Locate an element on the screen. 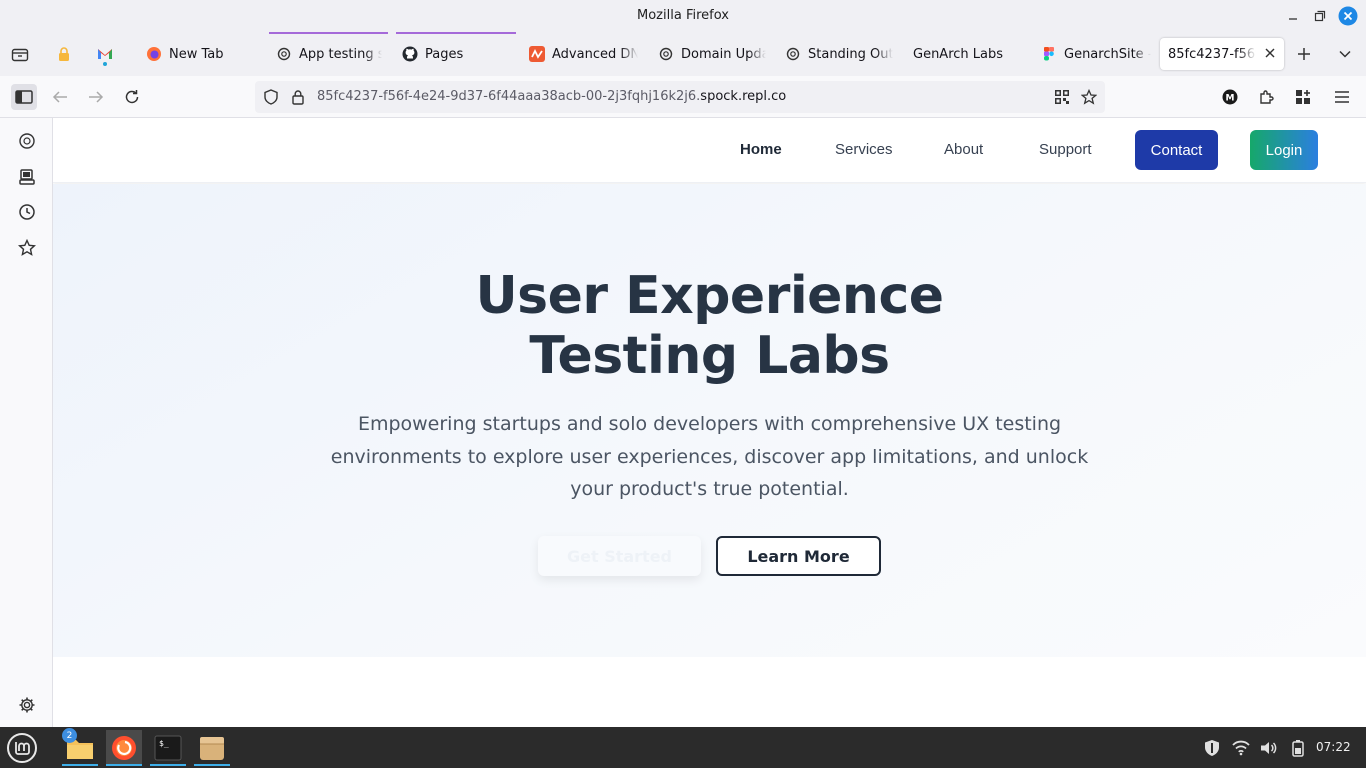 This screenshot has width=1366, height=768. hero-title-line: Testing Labs is located at coordinates (709, 356).